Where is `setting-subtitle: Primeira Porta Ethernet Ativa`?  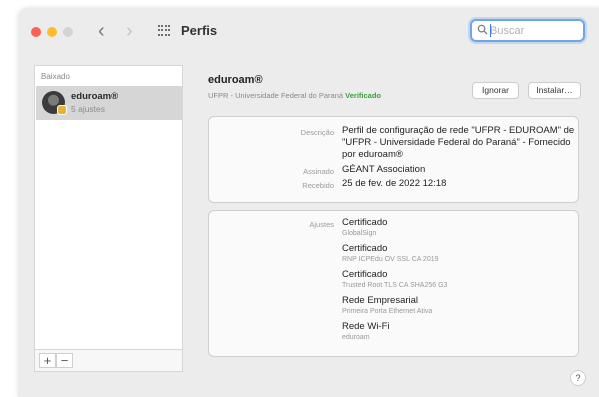
setting-subtitle: Primeira Porta Ethernet Ativa is located at coordinates (387, 311).